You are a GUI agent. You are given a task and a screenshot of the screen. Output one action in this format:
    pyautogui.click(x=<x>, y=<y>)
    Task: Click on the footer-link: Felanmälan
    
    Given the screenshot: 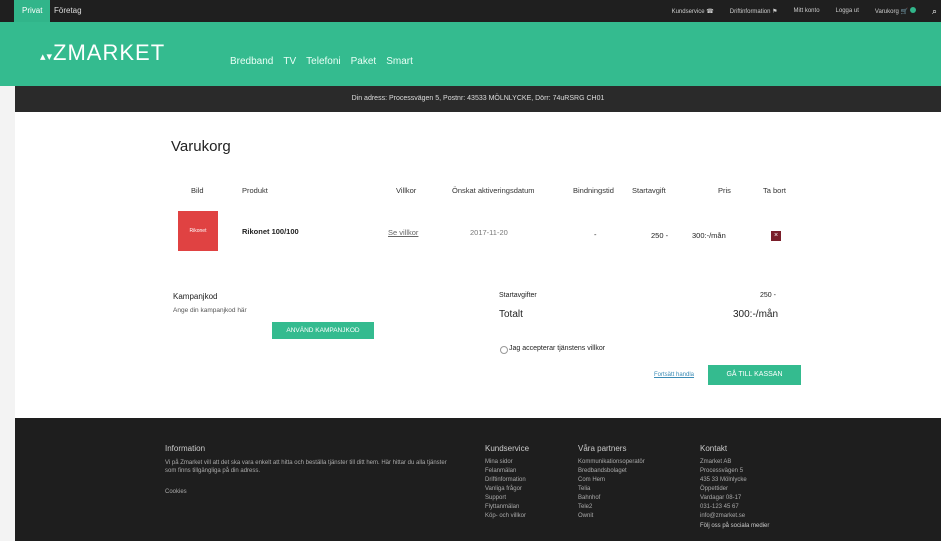 What is the action you would take?
    pyautogui.click(x=507, y=471)
    